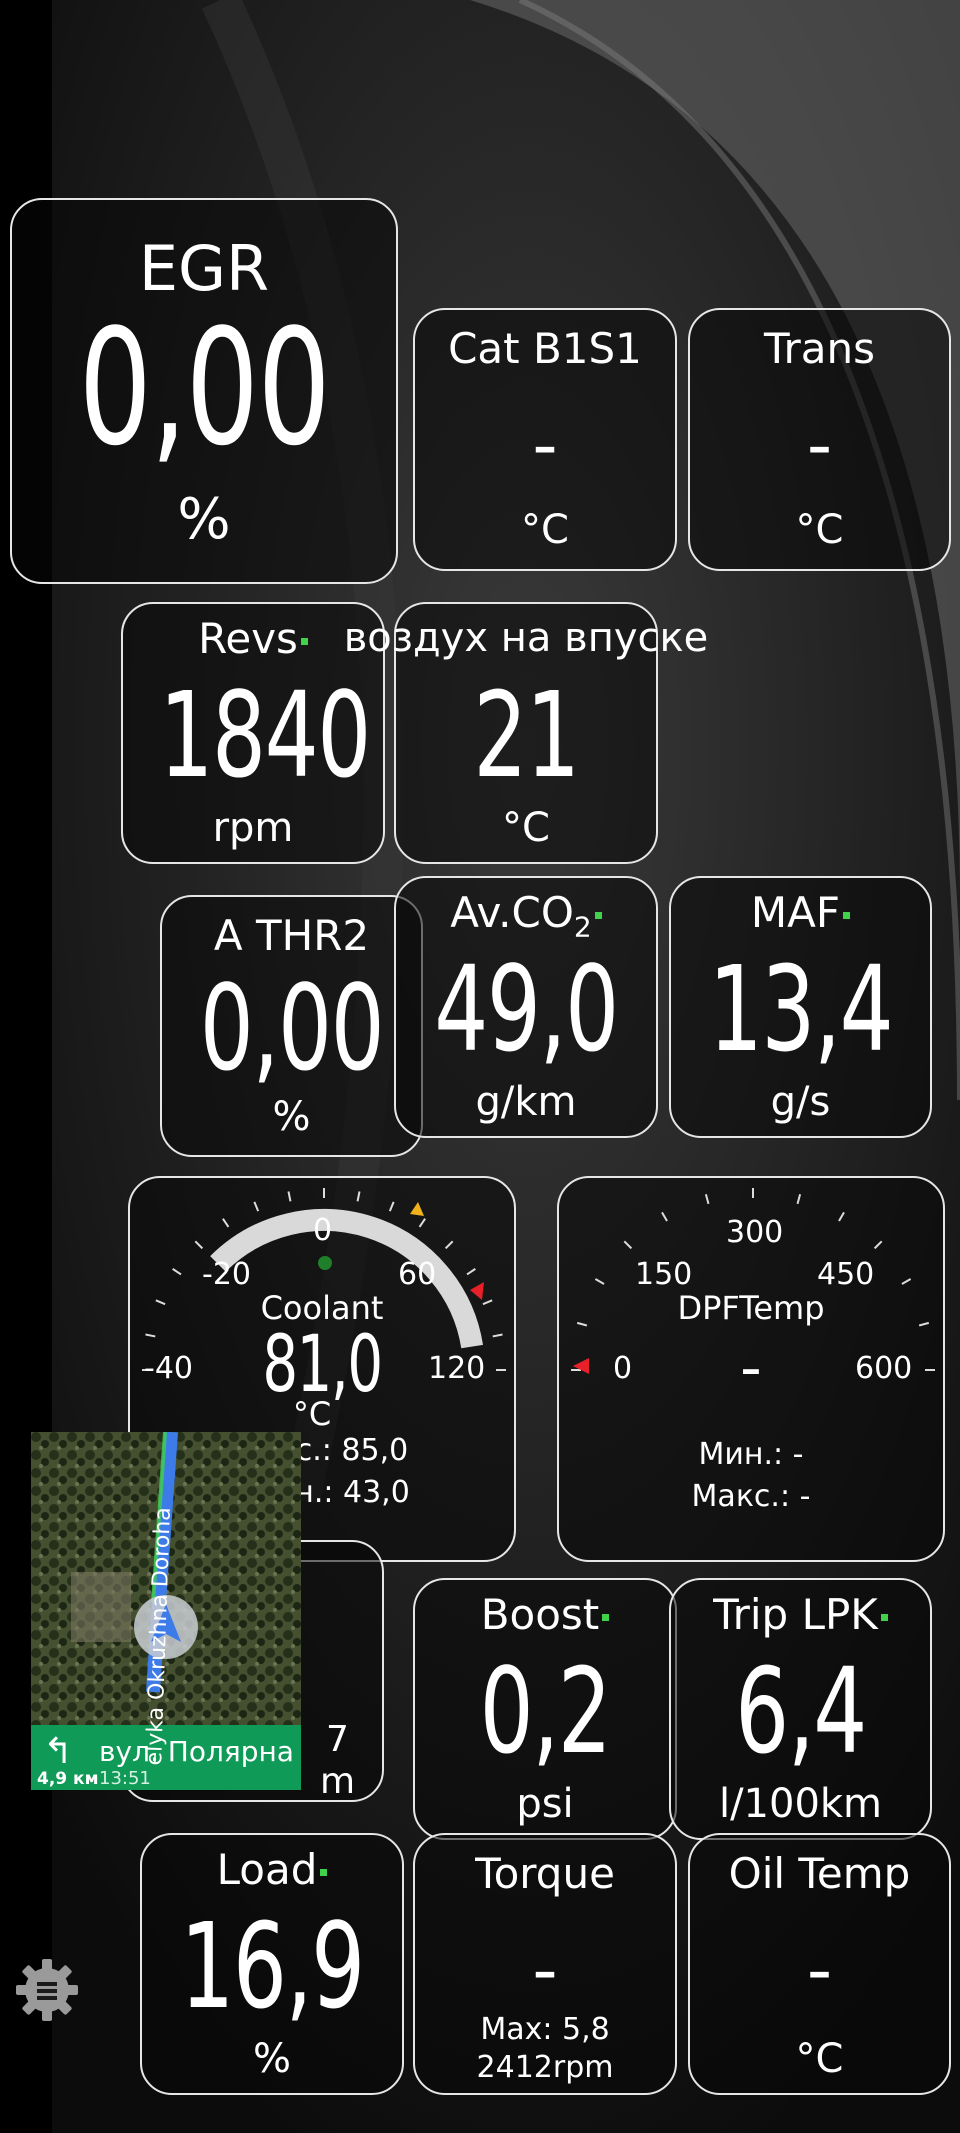 Image resolution: width=960 pixels, height=2133 pixels. I want to click on turn-left-icon: ↰, so click(58, 1751).